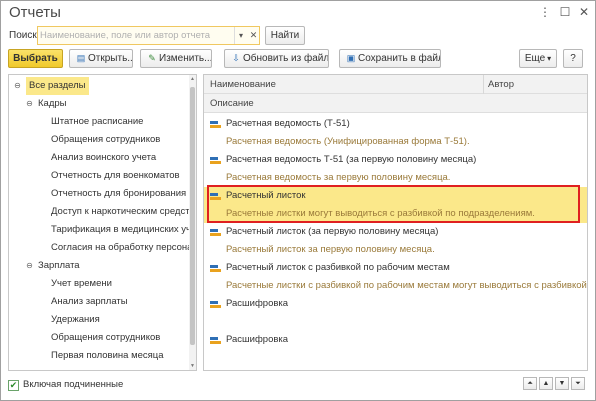  I want to click on column-separator, so click(483, 84).